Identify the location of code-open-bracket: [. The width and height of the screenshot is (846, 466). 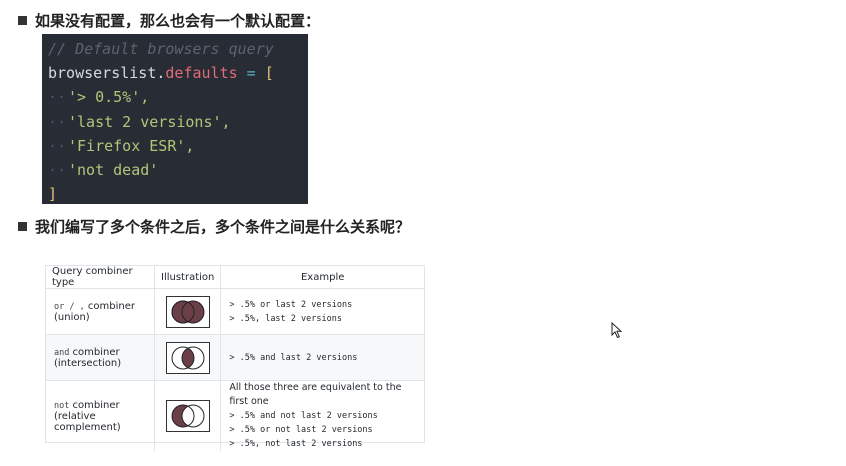
(269, 73).